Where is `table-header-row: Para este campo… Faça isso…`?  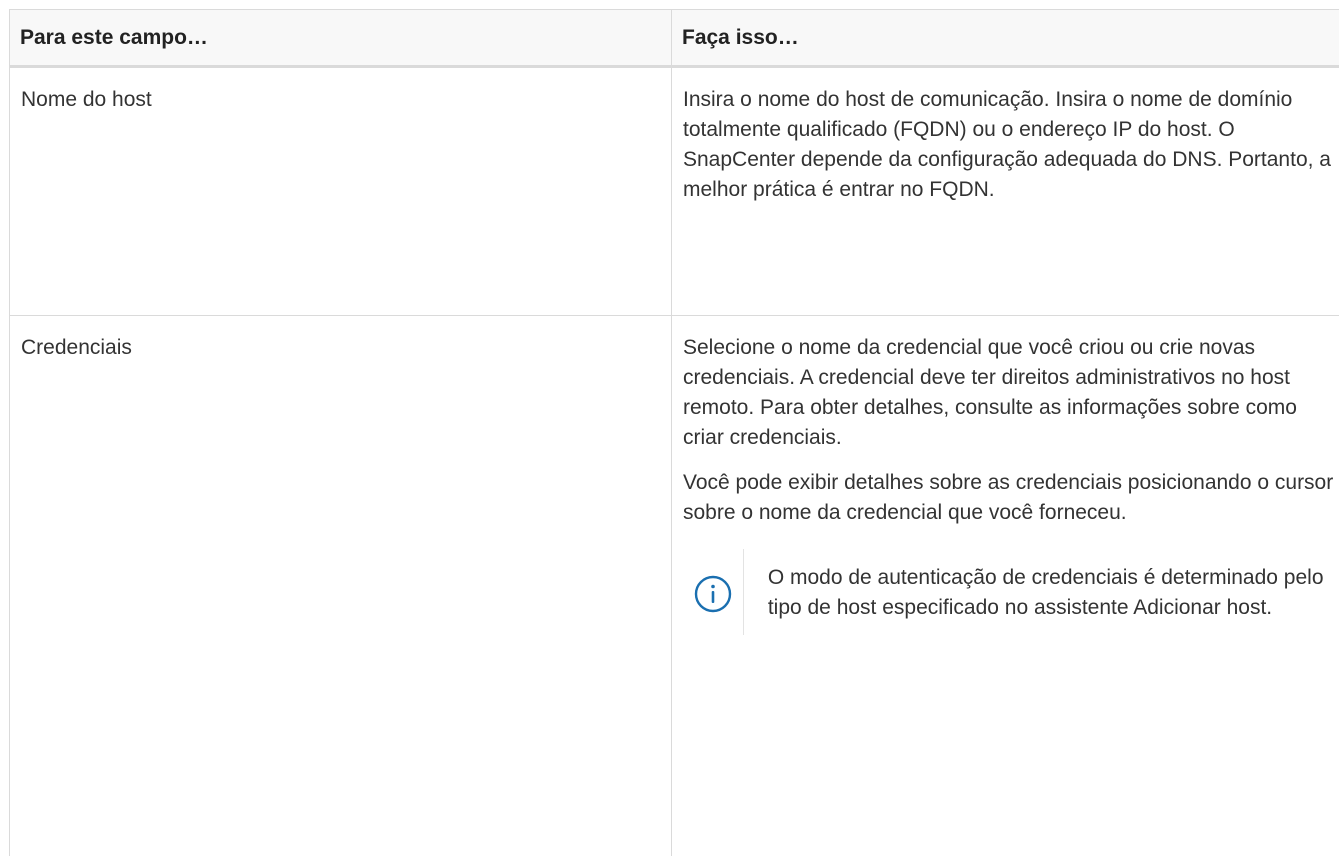 table-header-row: Para este campo… Faça isso… is located at coordinates (674, 38).